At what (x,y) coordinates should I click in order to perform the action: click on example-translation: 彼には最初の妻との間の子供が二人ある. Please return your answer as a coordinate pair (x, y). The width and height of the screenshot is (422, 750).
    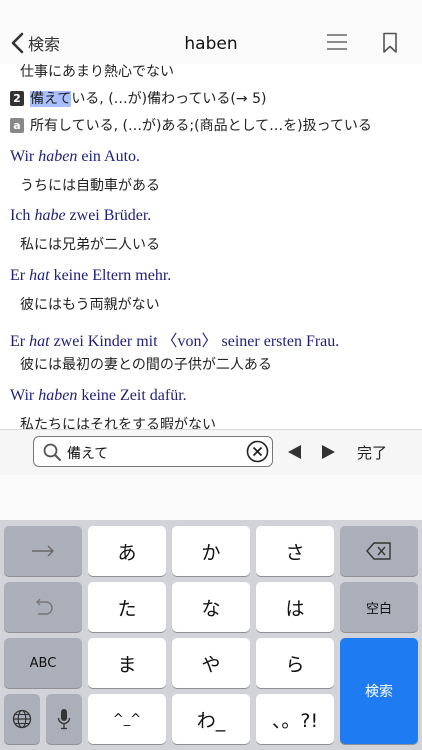
    Looking at the image, I should click on (146, 365).